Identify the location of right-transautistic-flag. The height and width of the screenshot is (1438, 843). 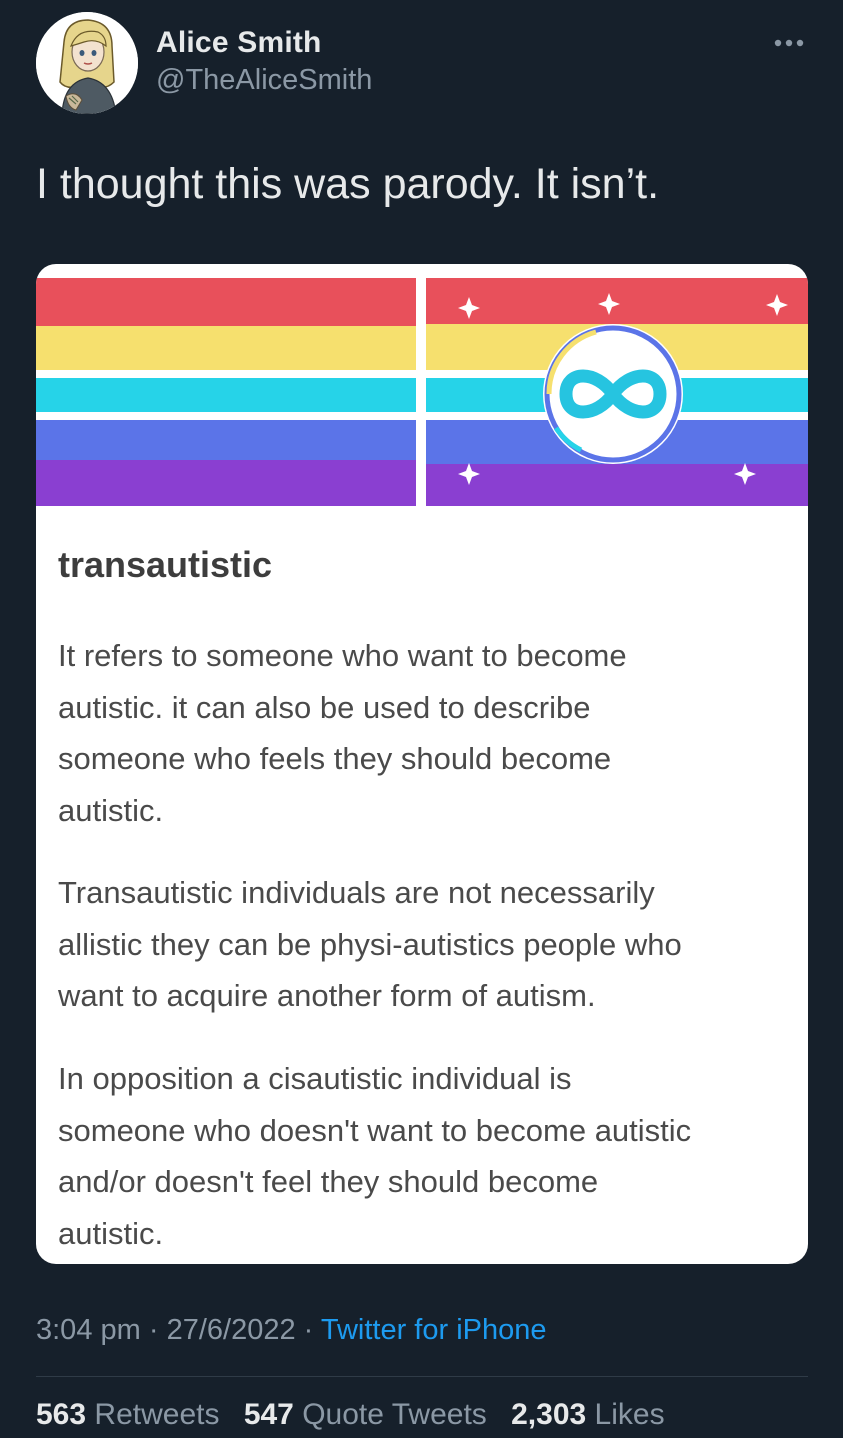
(617, 392).